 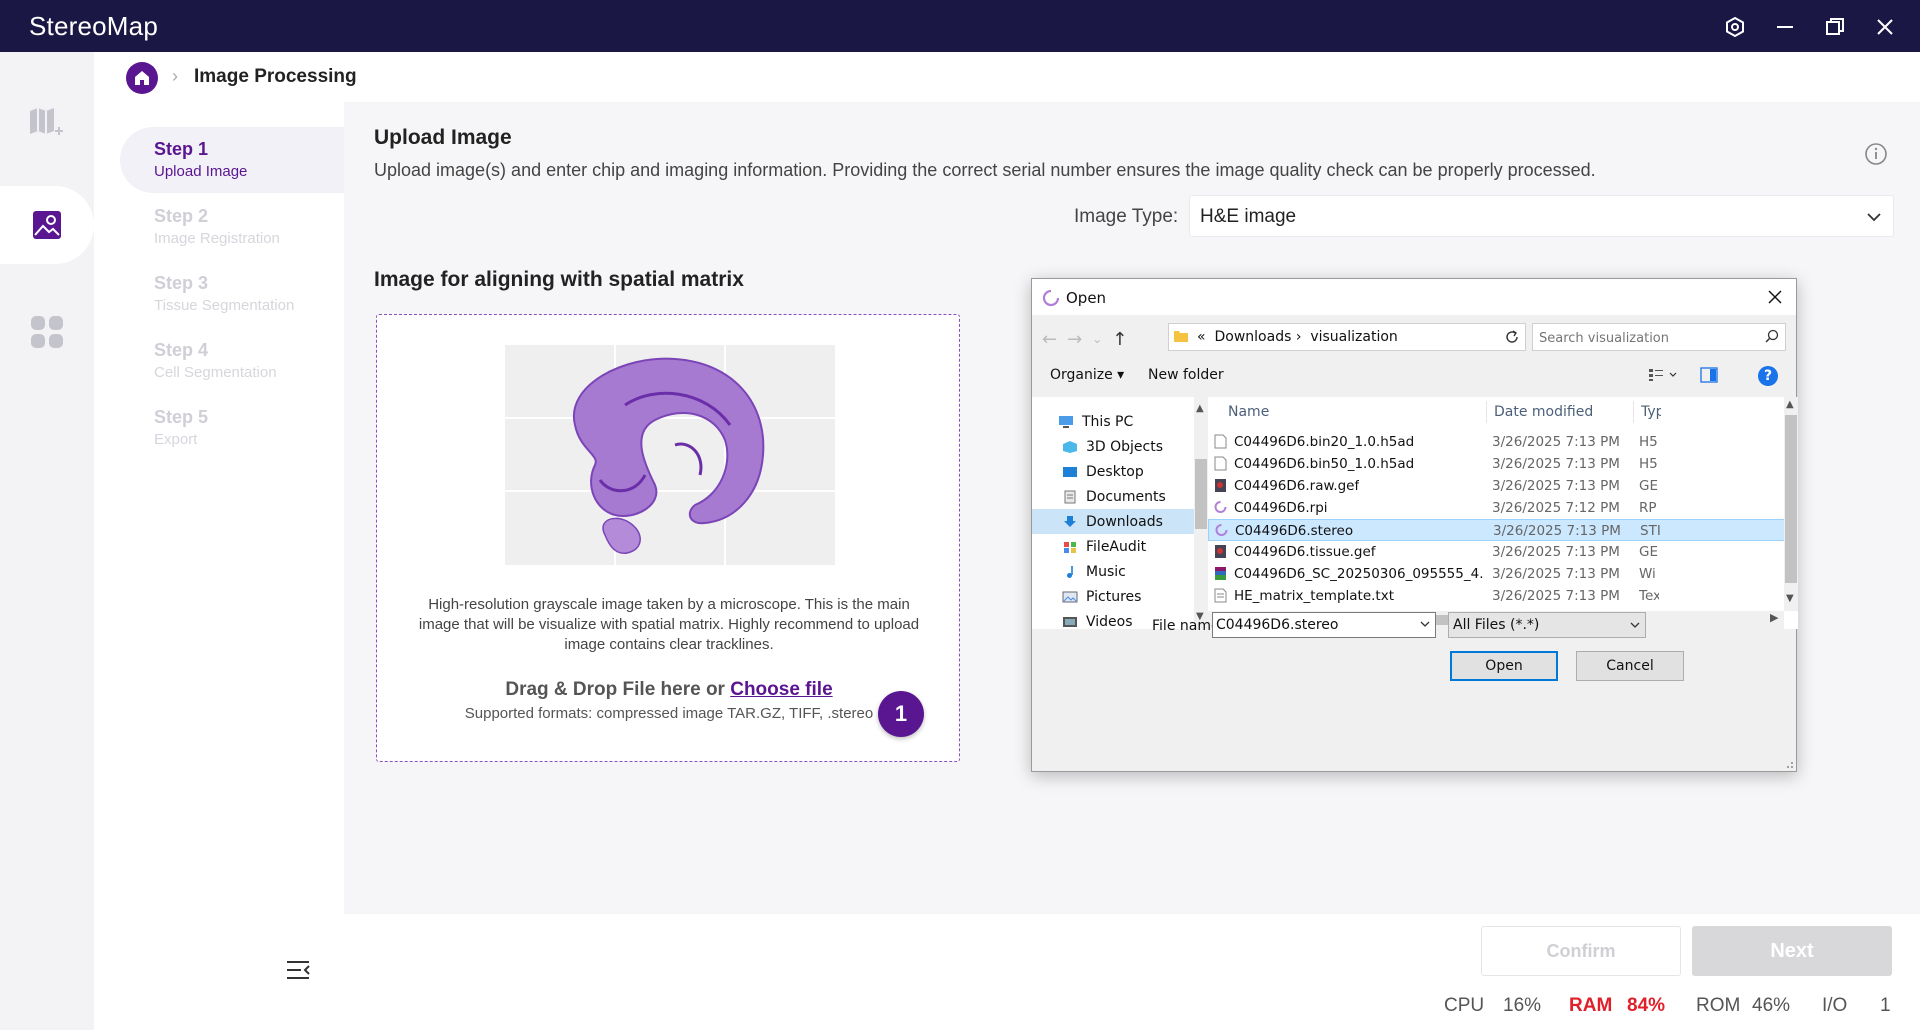 I want to click on file-type: Tex, so click(x=1649, y=596).